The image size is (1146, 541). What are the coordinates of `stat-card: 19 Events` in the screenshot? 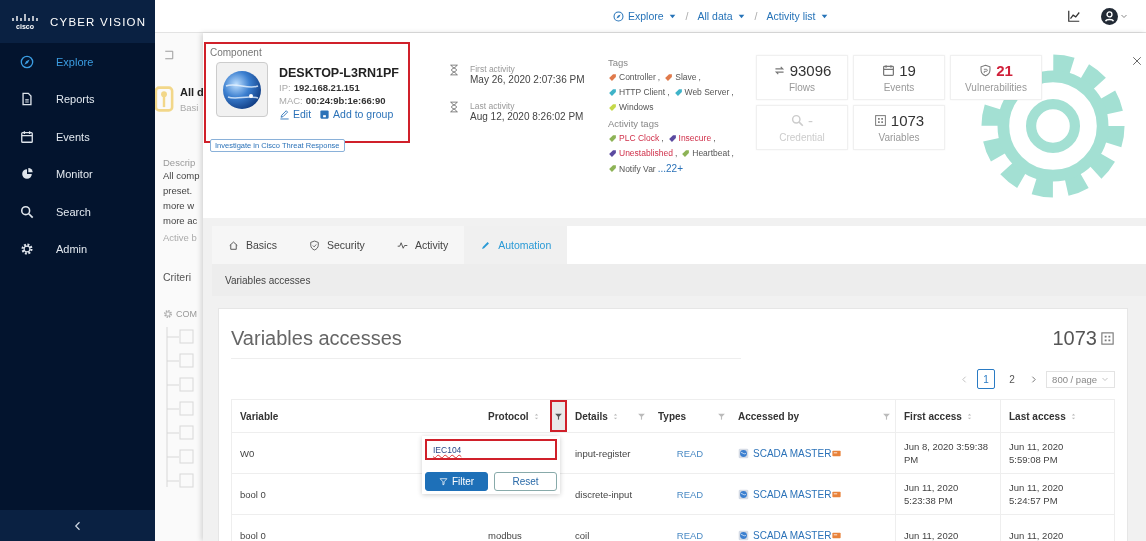 It's located at (899, 77).